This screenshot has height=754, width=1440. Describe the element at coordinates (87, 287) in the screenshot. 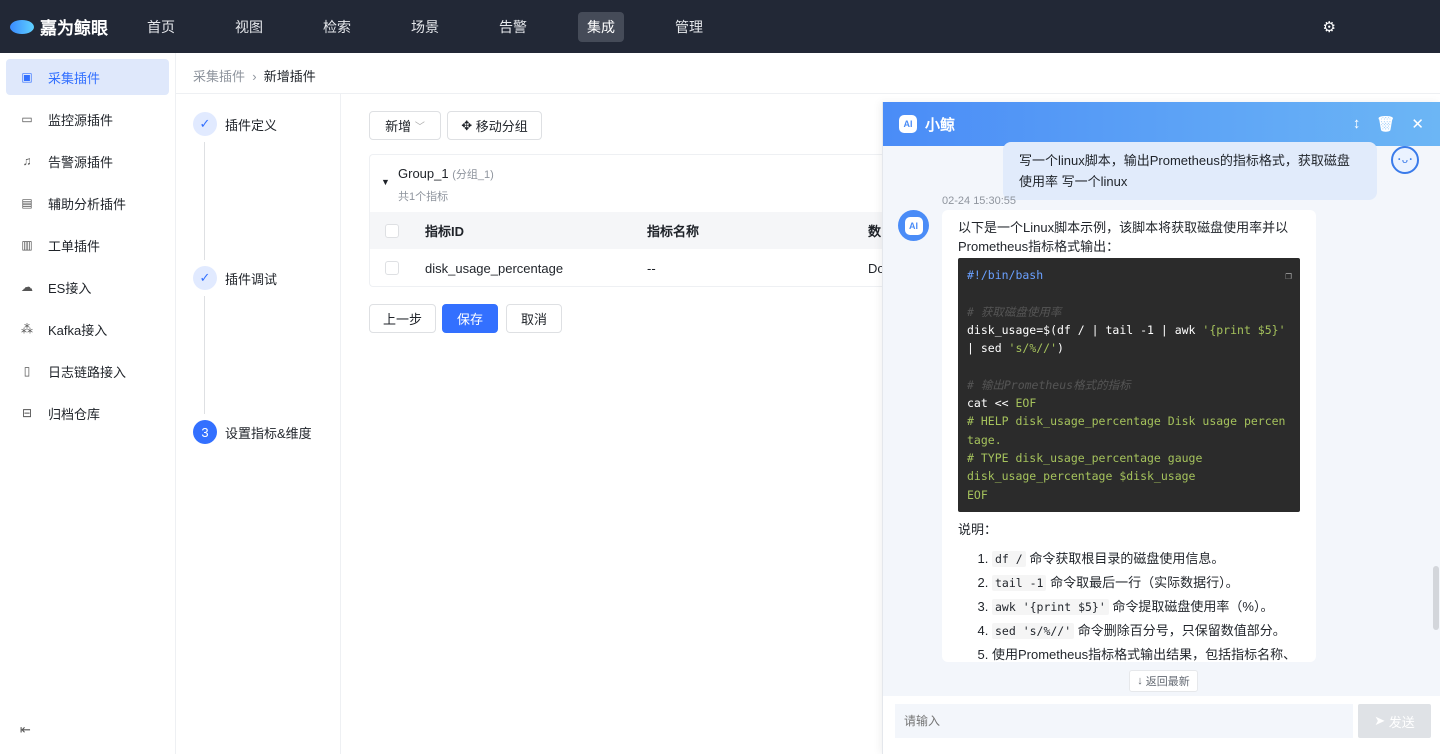

I see `sidebar-item: ☁ ES接入` at that location.